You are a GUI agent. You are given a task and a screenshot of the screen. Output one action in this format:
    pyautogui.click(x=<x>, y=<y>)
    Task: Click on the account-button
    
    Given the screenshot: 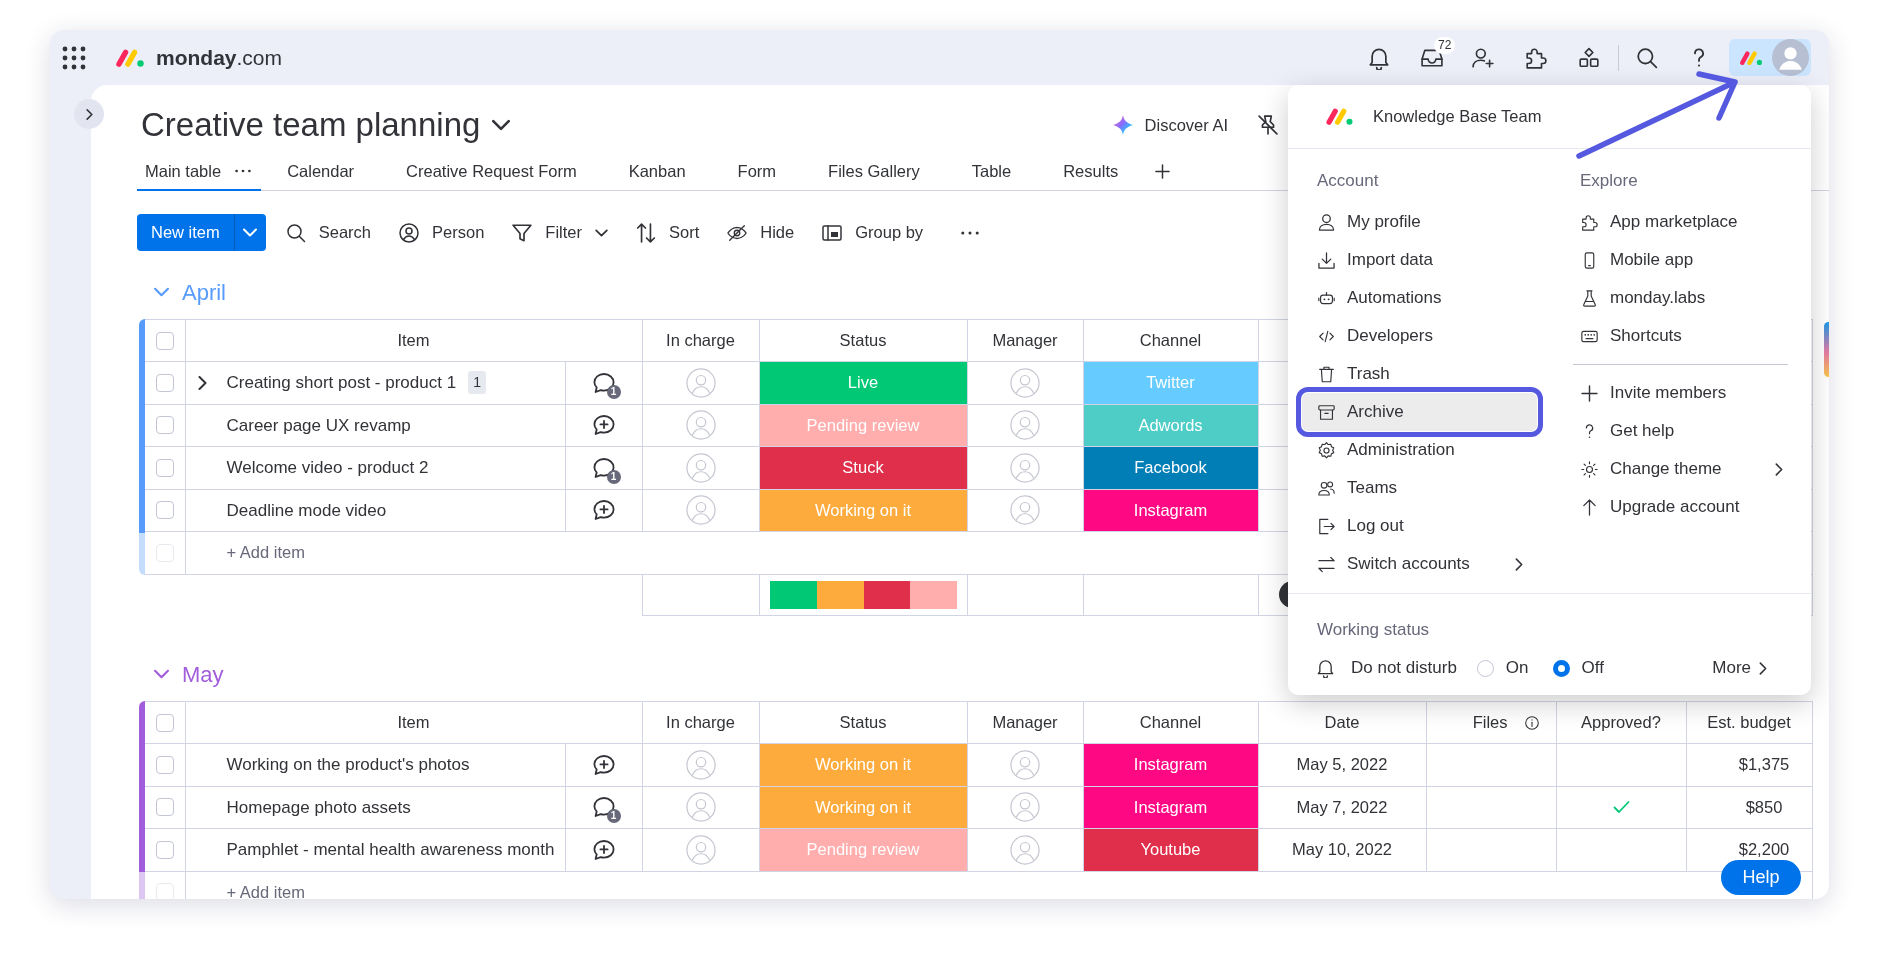 What is the action you would take?
    pyautogui.click(x=1770, y=57)
    